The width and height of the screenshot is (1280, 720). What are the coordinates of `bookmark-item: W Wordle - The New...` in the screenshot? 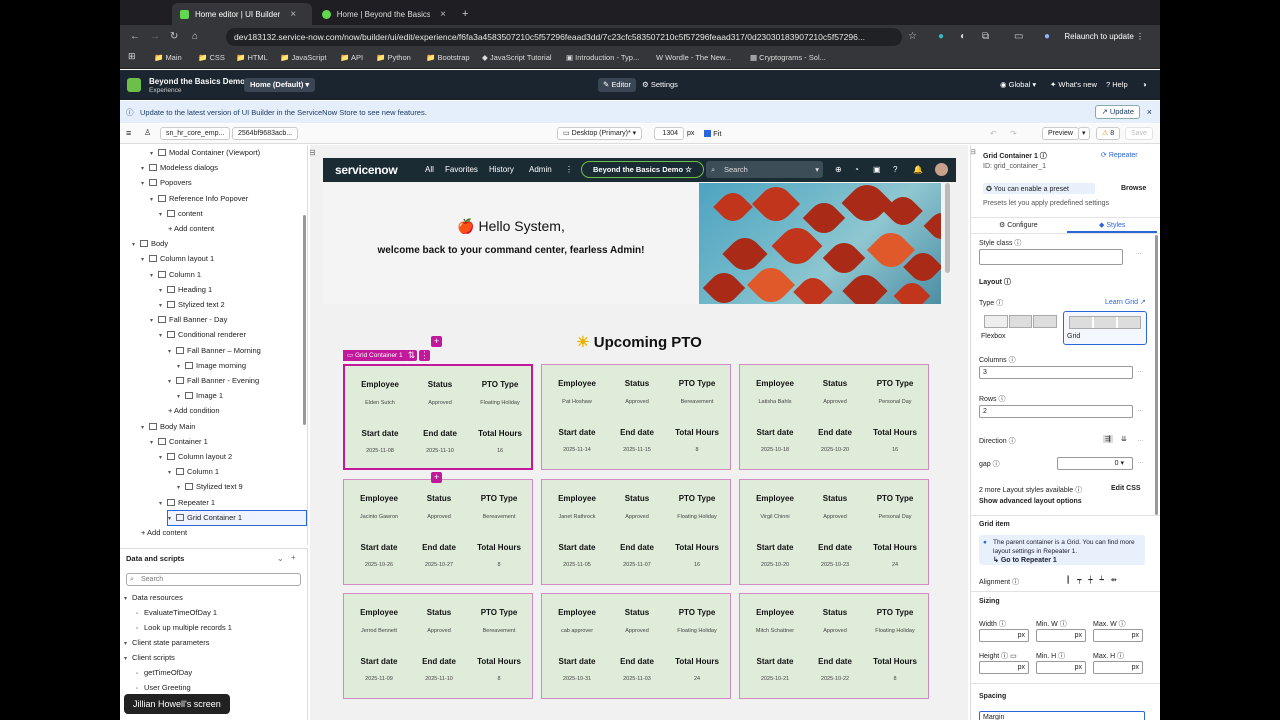 It's located at (693, 57).